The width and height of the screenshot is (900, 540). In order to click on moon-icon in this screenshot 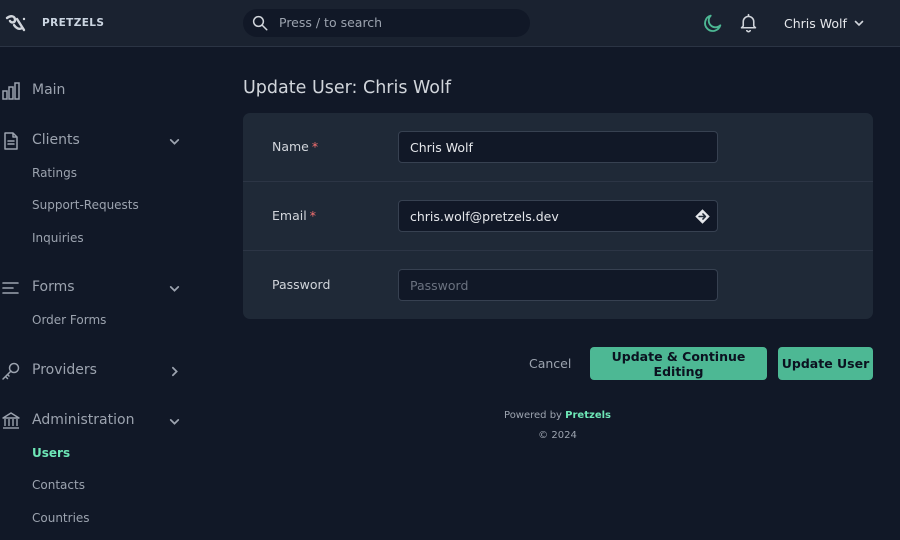, I will do `click(713, 23)`.